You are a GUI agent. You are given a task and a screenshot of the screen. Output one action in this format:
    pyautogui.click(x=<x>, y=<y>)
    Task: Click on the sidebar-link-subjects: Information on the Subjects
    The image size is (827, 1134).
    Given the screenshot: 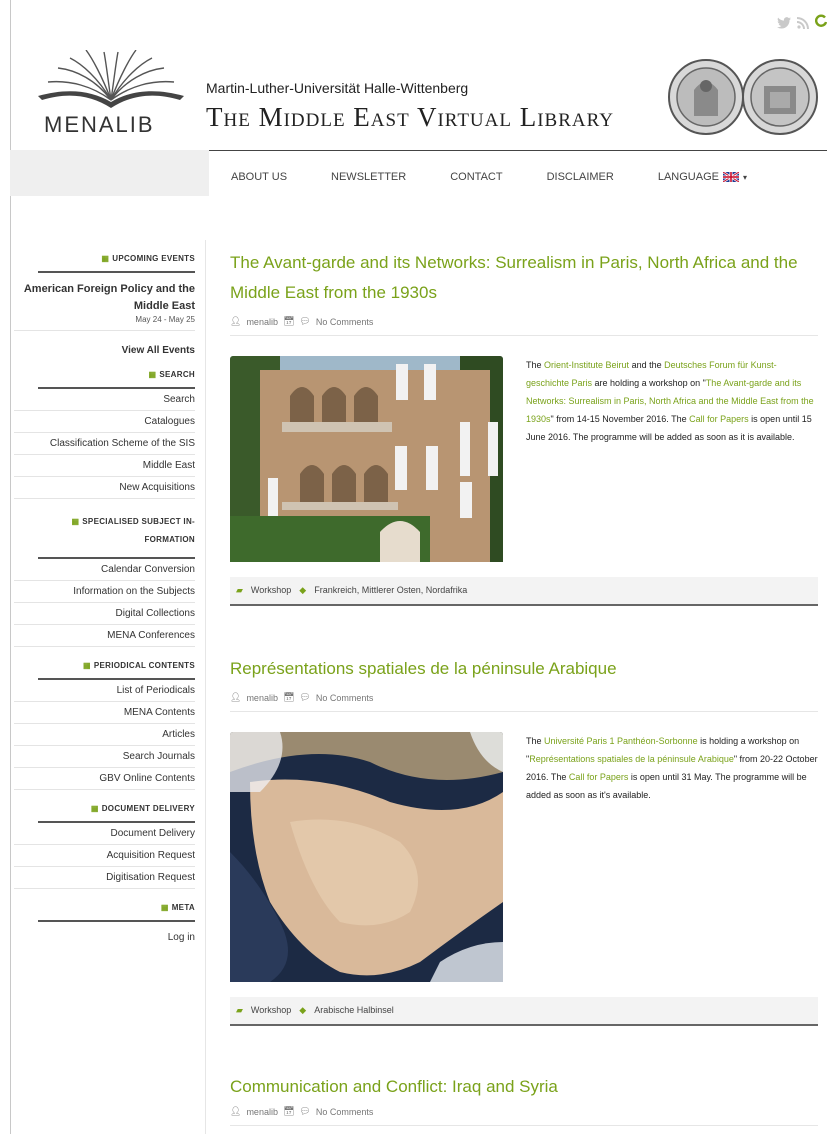 What is the action you would take?
    pyautogui.click(x=104, y=592)
    